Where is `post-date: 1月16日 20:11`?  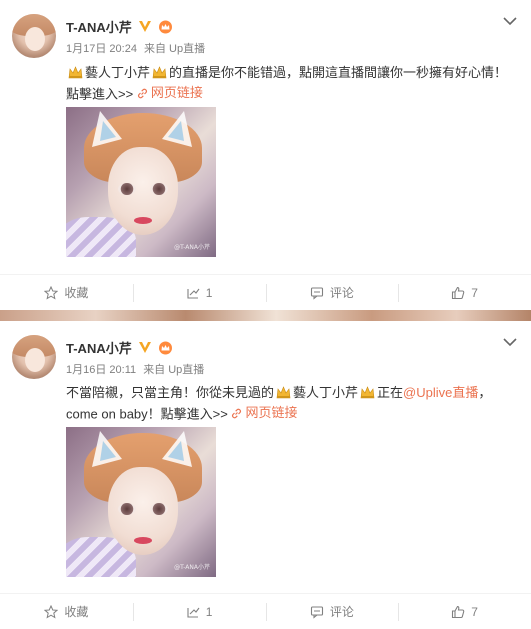
post-date: 1月16日 20:11 is located at coordinates (101, 370).